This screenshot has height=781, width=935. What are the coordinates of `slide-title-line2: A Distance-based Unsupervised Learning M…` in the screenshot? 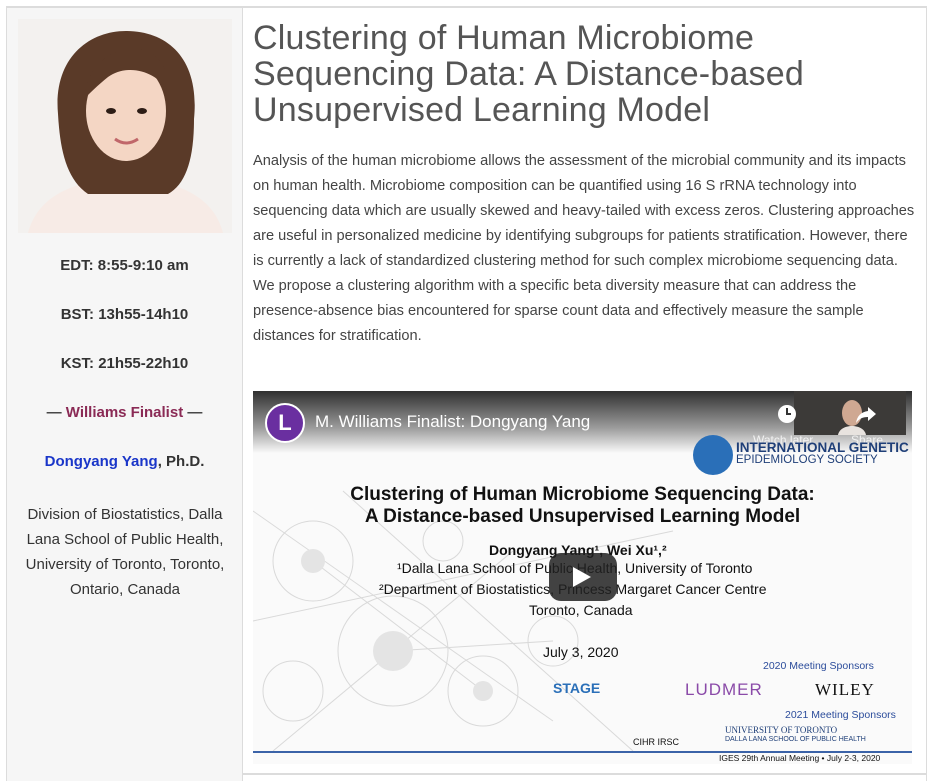 It's located at (582, 516).